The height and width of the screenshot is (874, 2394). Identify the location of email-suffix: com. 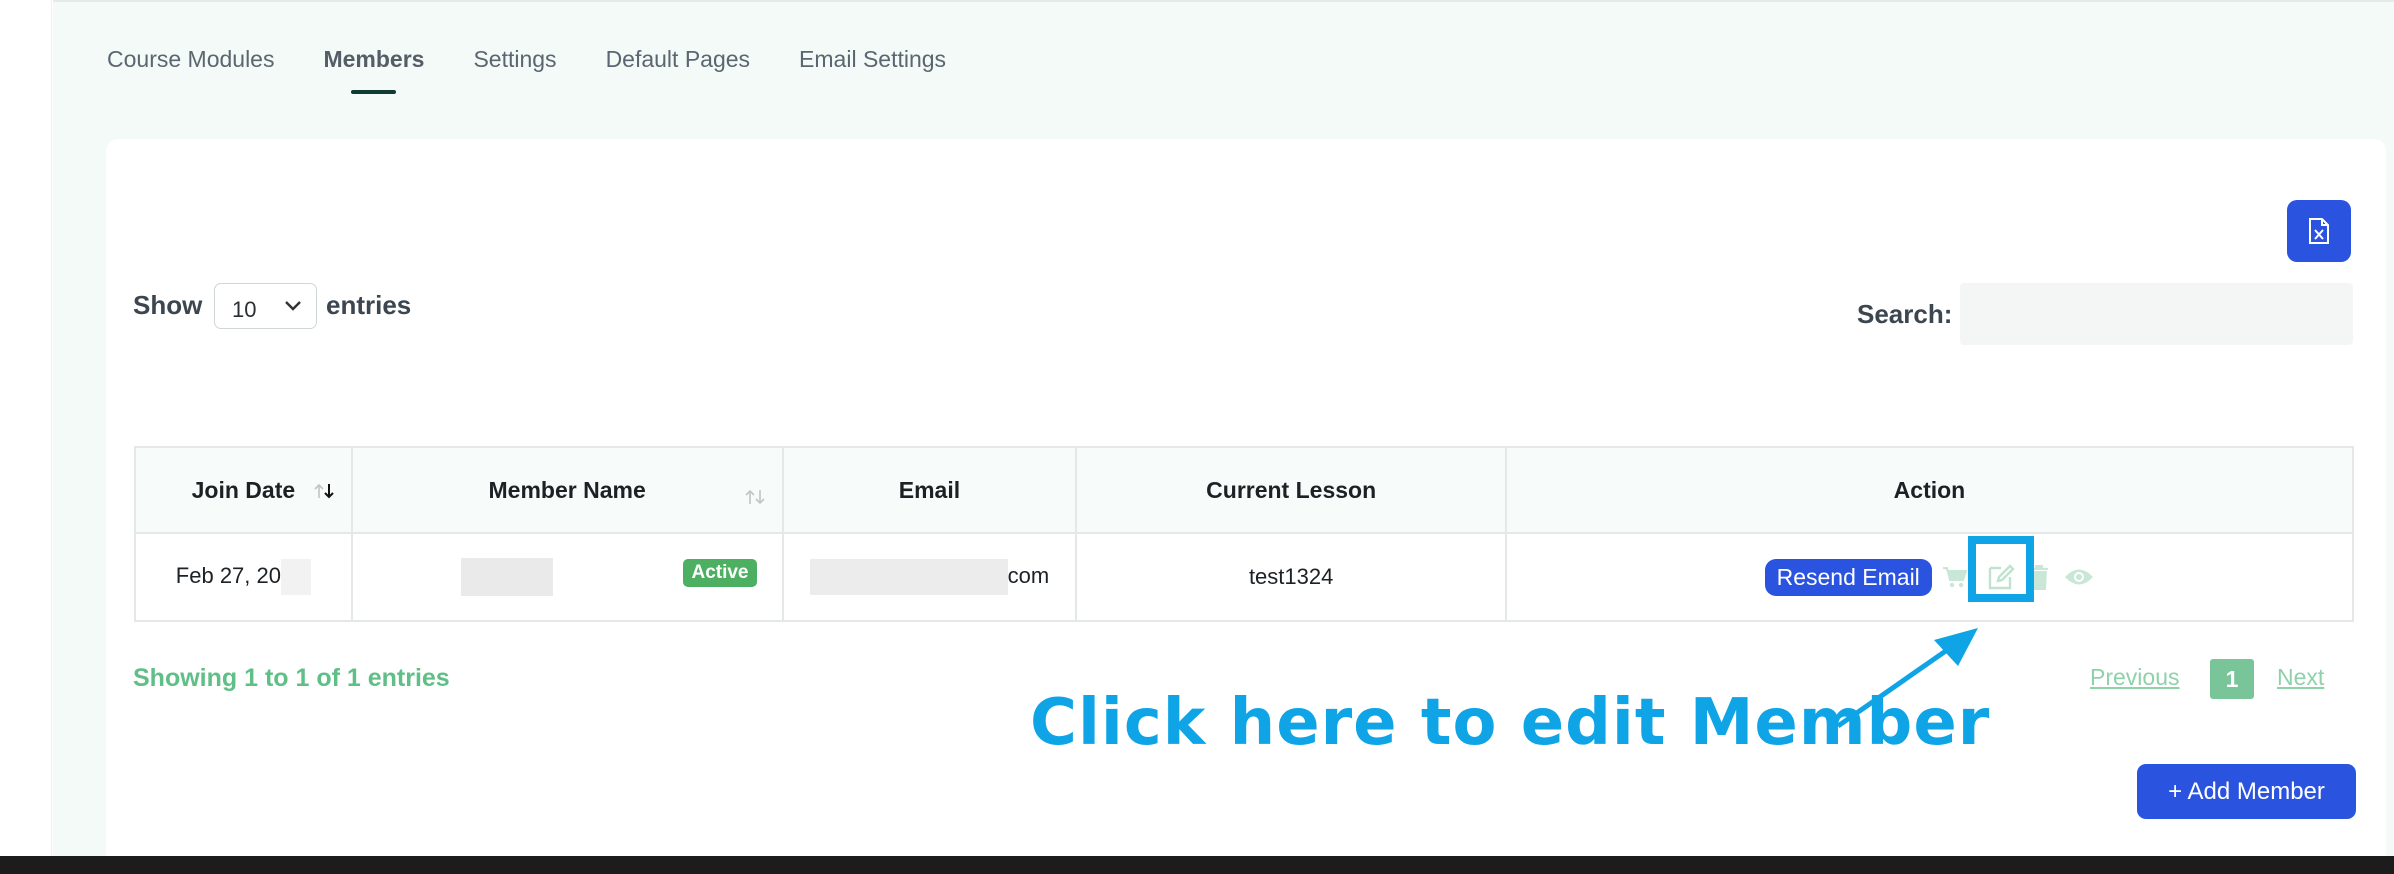
(1028, 575).